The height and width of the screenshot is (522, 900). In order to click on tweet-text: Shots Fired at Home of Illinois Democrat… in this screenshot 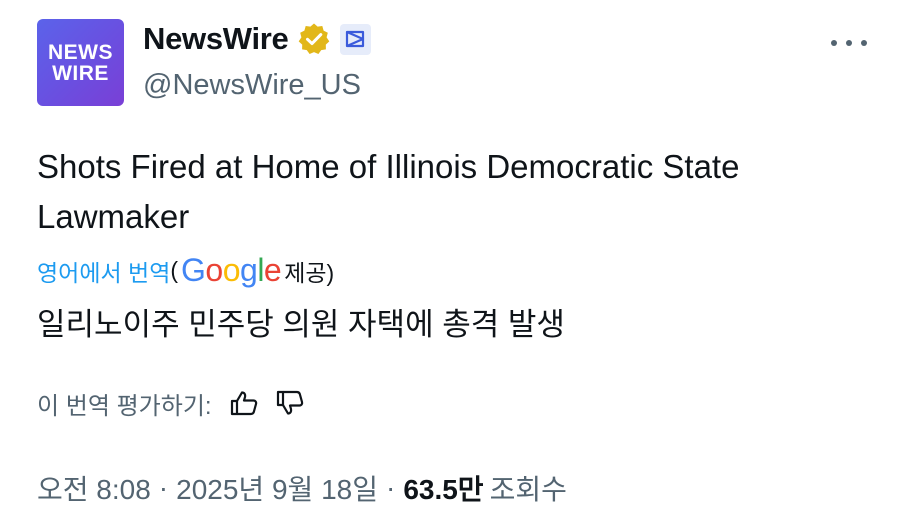, I will do `click(388, 191)`.